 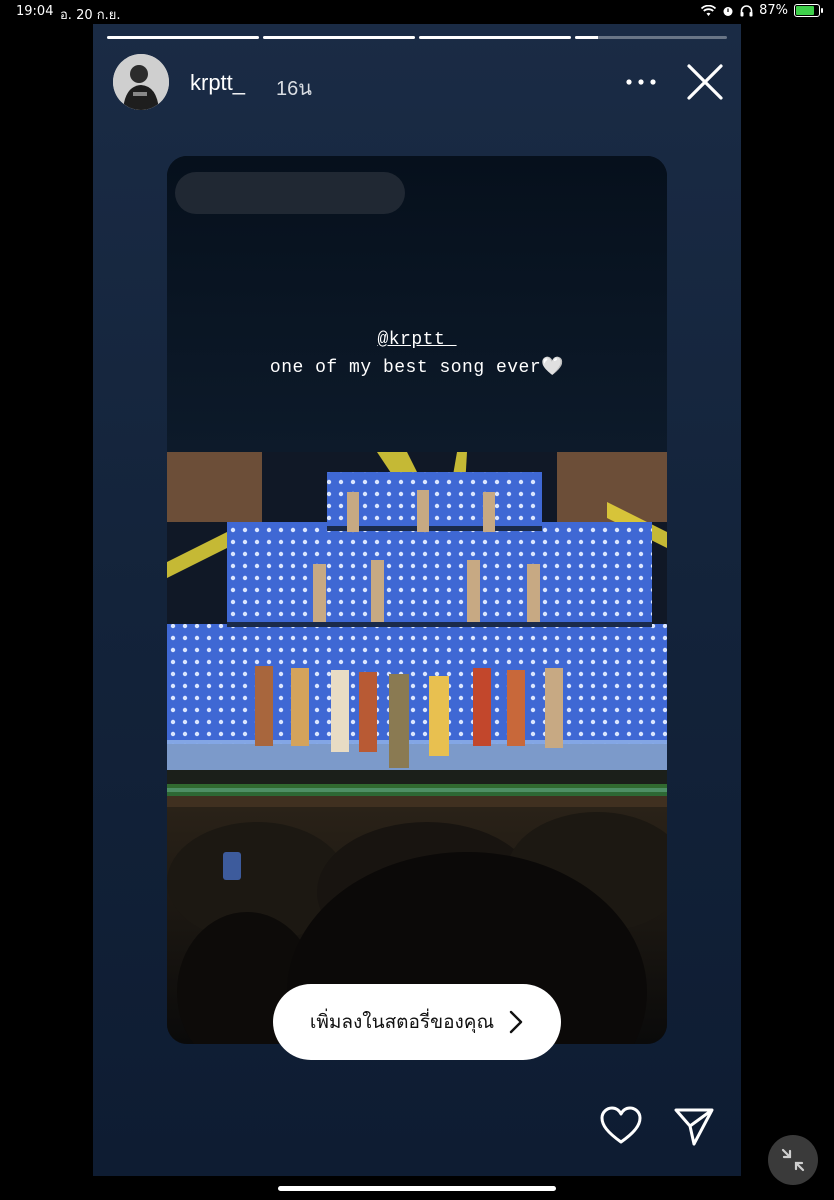 I want to click on status-time: 19:04, so click(x=35, y=11).